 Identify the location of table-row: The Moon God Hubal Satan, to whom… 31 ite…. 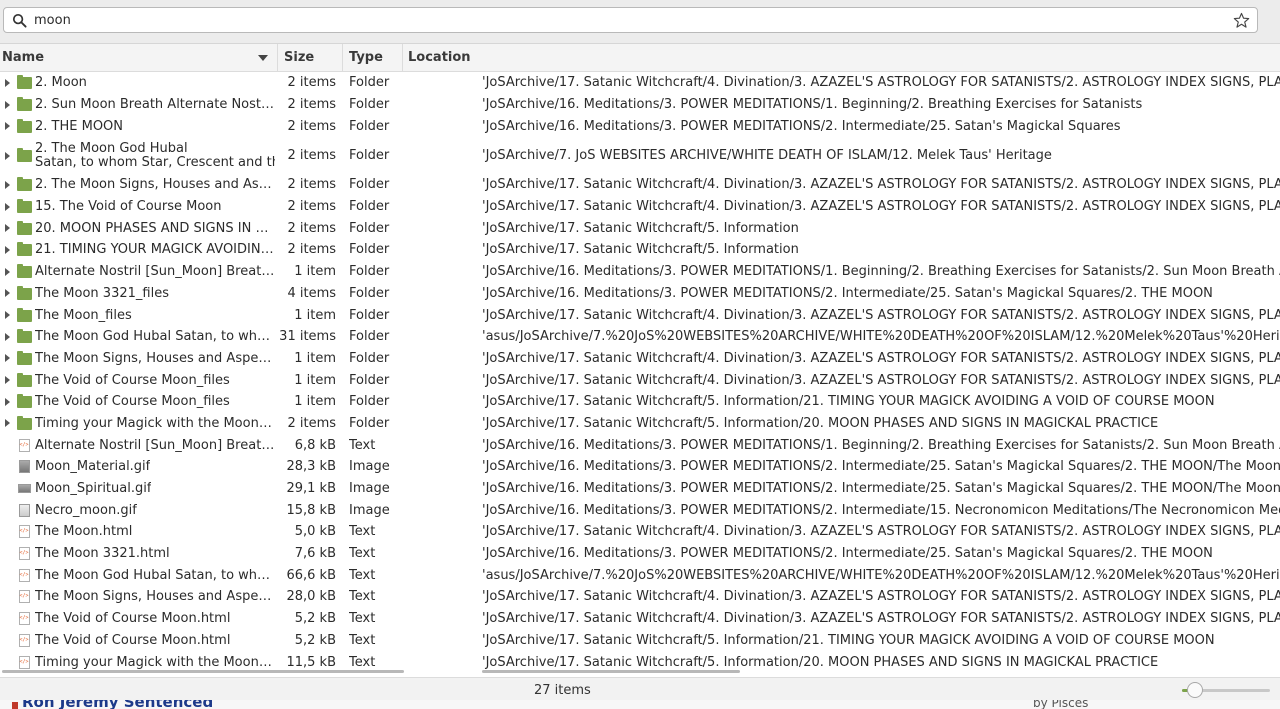
(640, 337).